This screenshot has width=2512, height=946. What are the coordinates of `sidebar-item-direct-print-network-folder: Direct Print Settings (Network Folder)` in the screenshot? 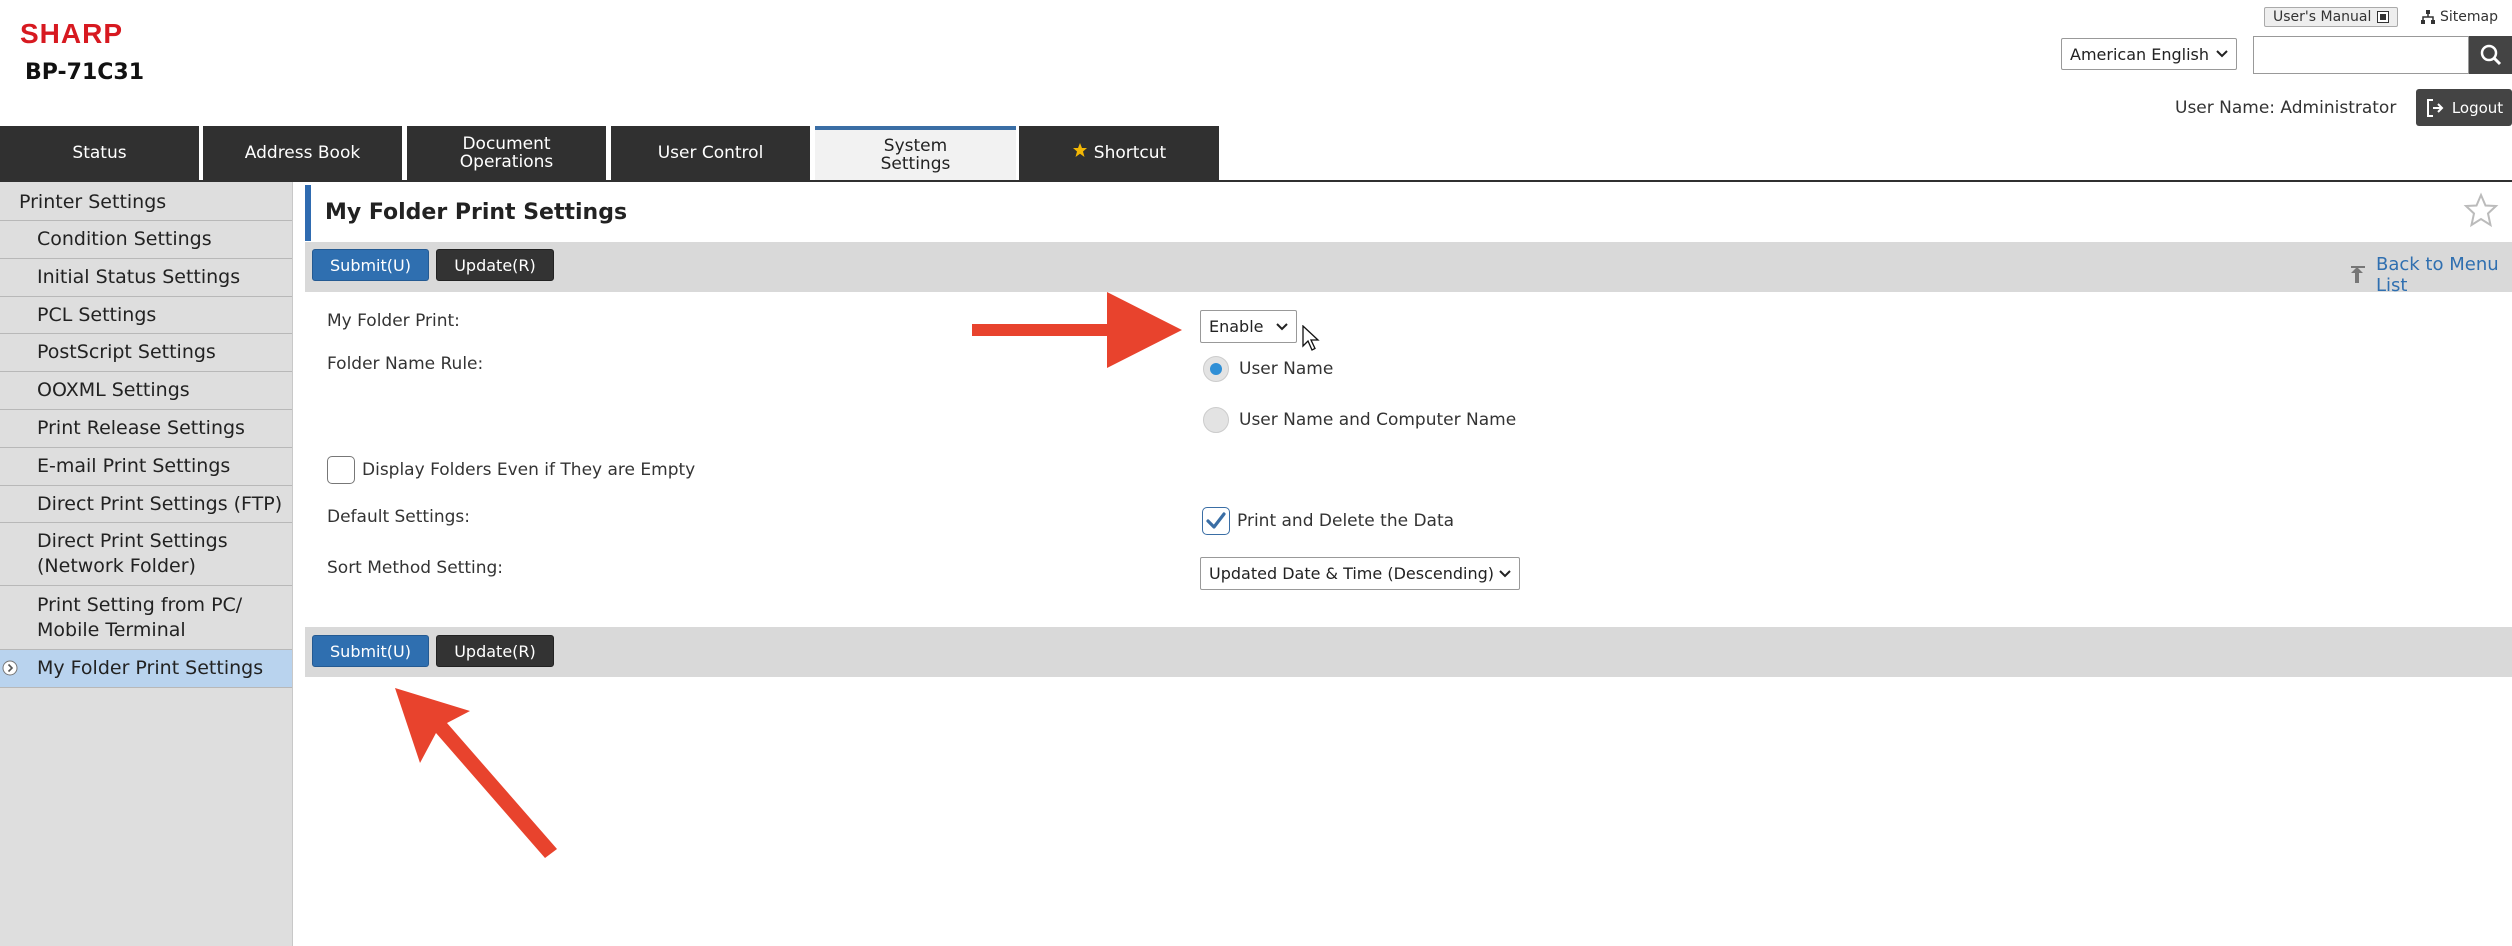 It's located at (146, 554).